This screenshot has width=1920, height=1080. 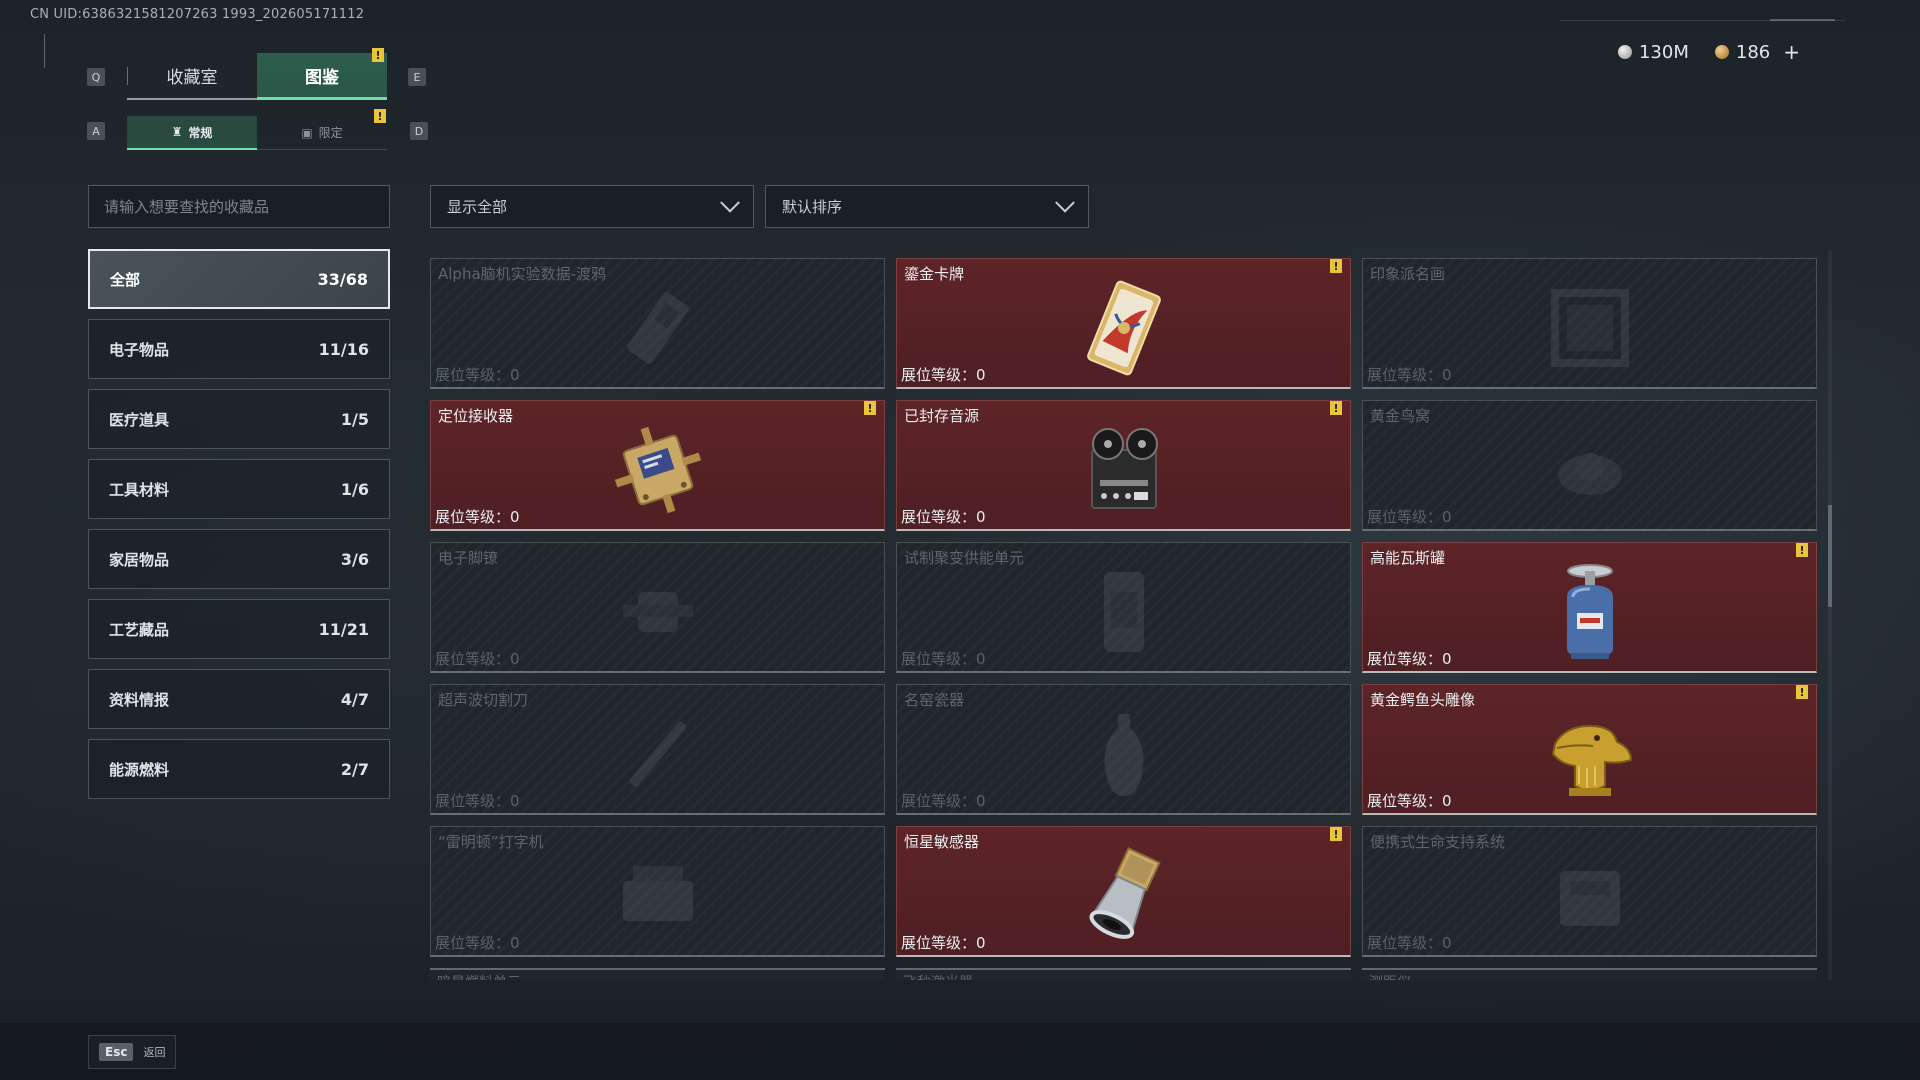 I want to click on category-label: 电子物品, so click(x=139, y=349).